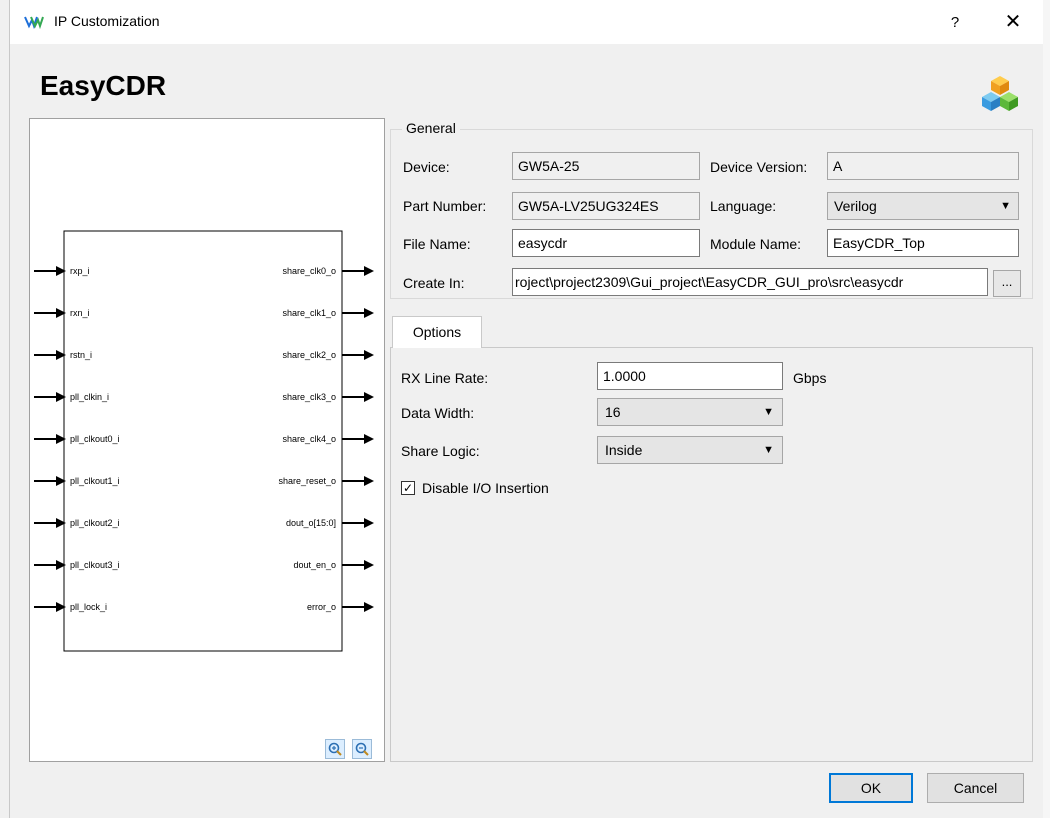  I want to click on disable-io-label: Disable I/O Insertion, so click(485, 488).